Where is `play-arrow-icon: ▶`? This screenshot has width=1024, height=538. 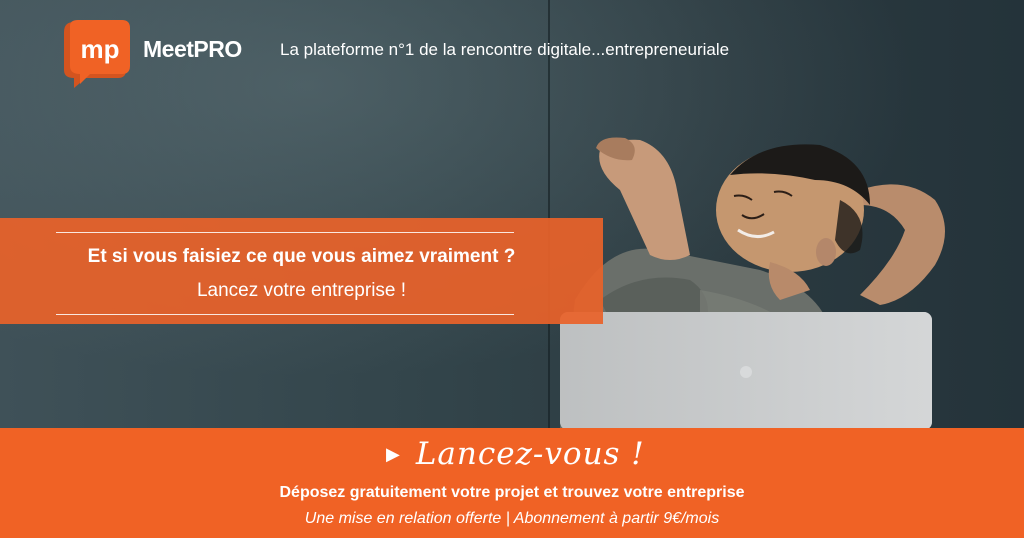
play-arrow-icon: ▶ is located at coordinates (393, 453).